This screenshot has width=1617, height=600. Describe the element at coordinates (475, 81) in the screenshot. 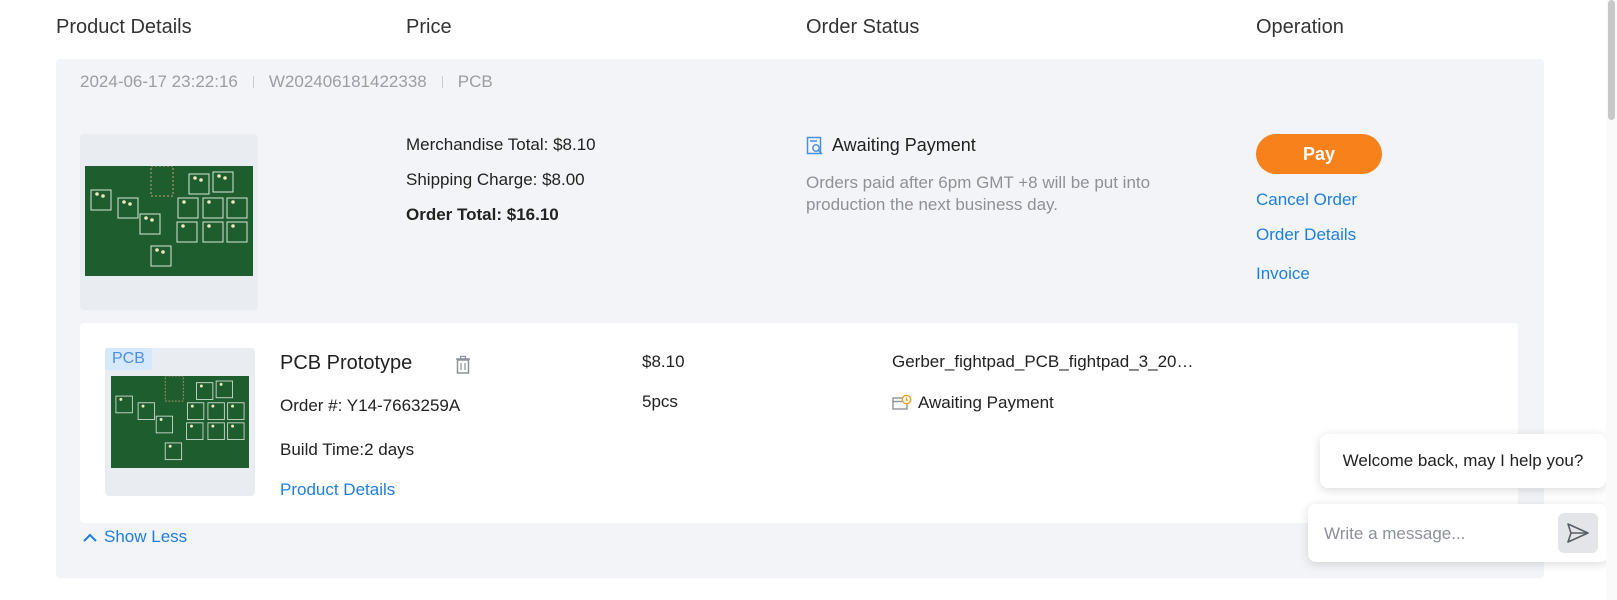

I see `order-type: PCB` at that location.